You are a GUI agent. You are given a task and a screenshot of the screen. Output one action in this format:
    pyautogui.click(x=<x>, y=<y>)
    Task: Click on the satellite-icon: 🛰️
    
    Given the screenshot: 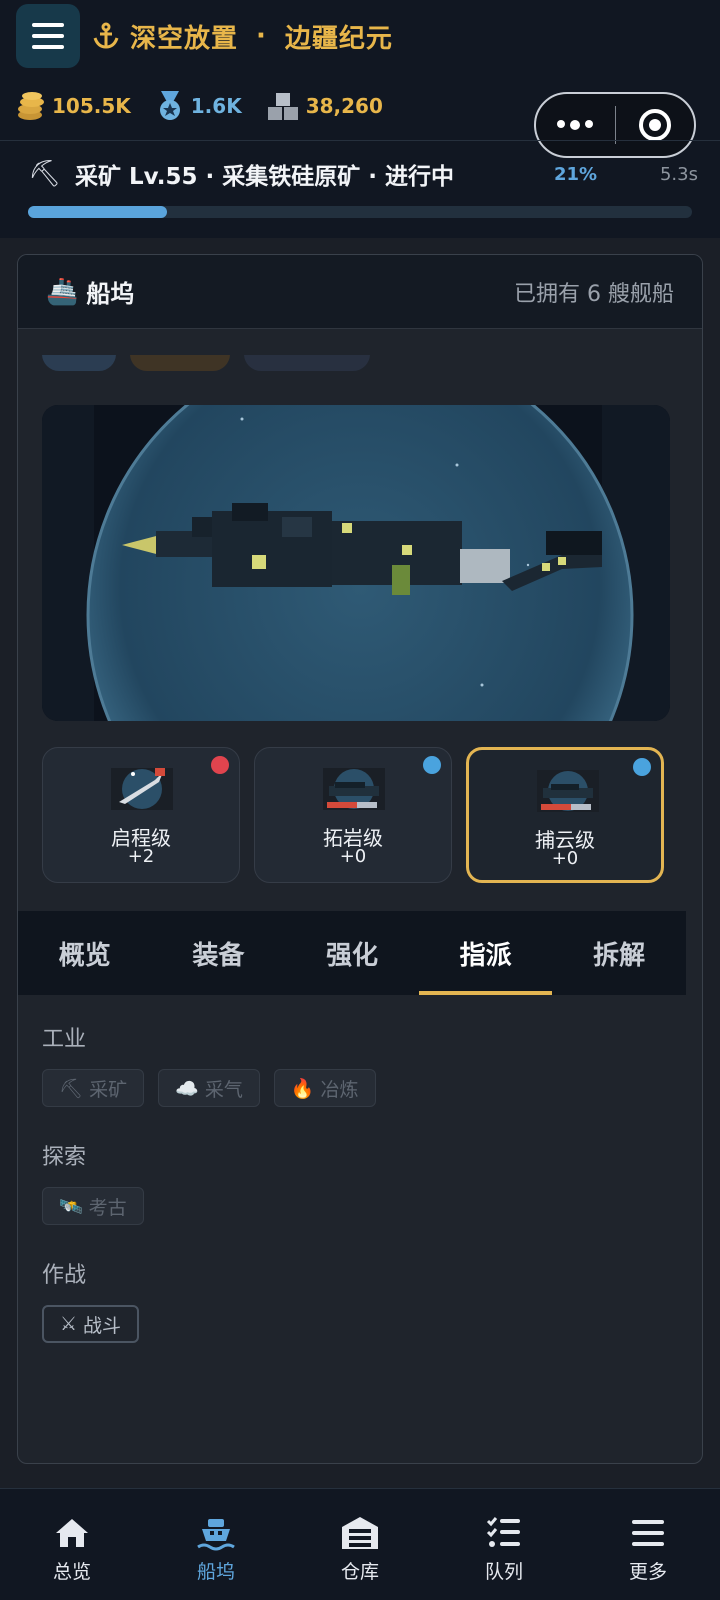 What is the action you would take?
    pyautogui.click(x=71, y=1206)
    